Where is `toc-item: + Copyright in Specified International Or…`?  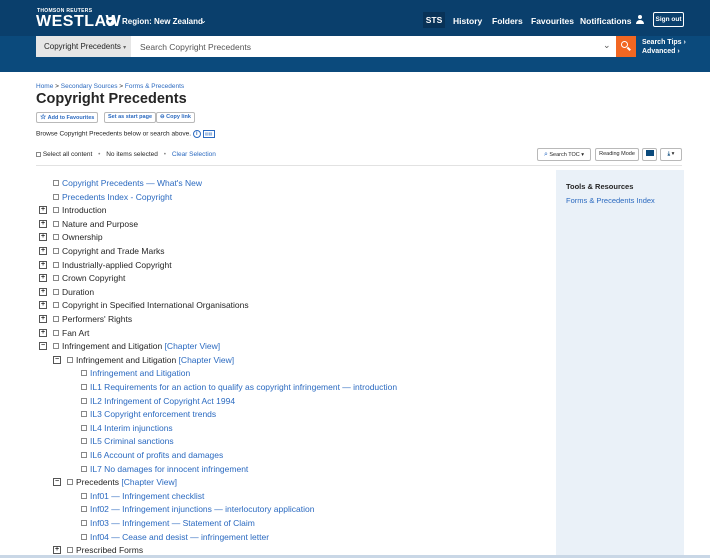 toc-item: + Copyright in Specified International Or… is located at coordinates (144, 305).